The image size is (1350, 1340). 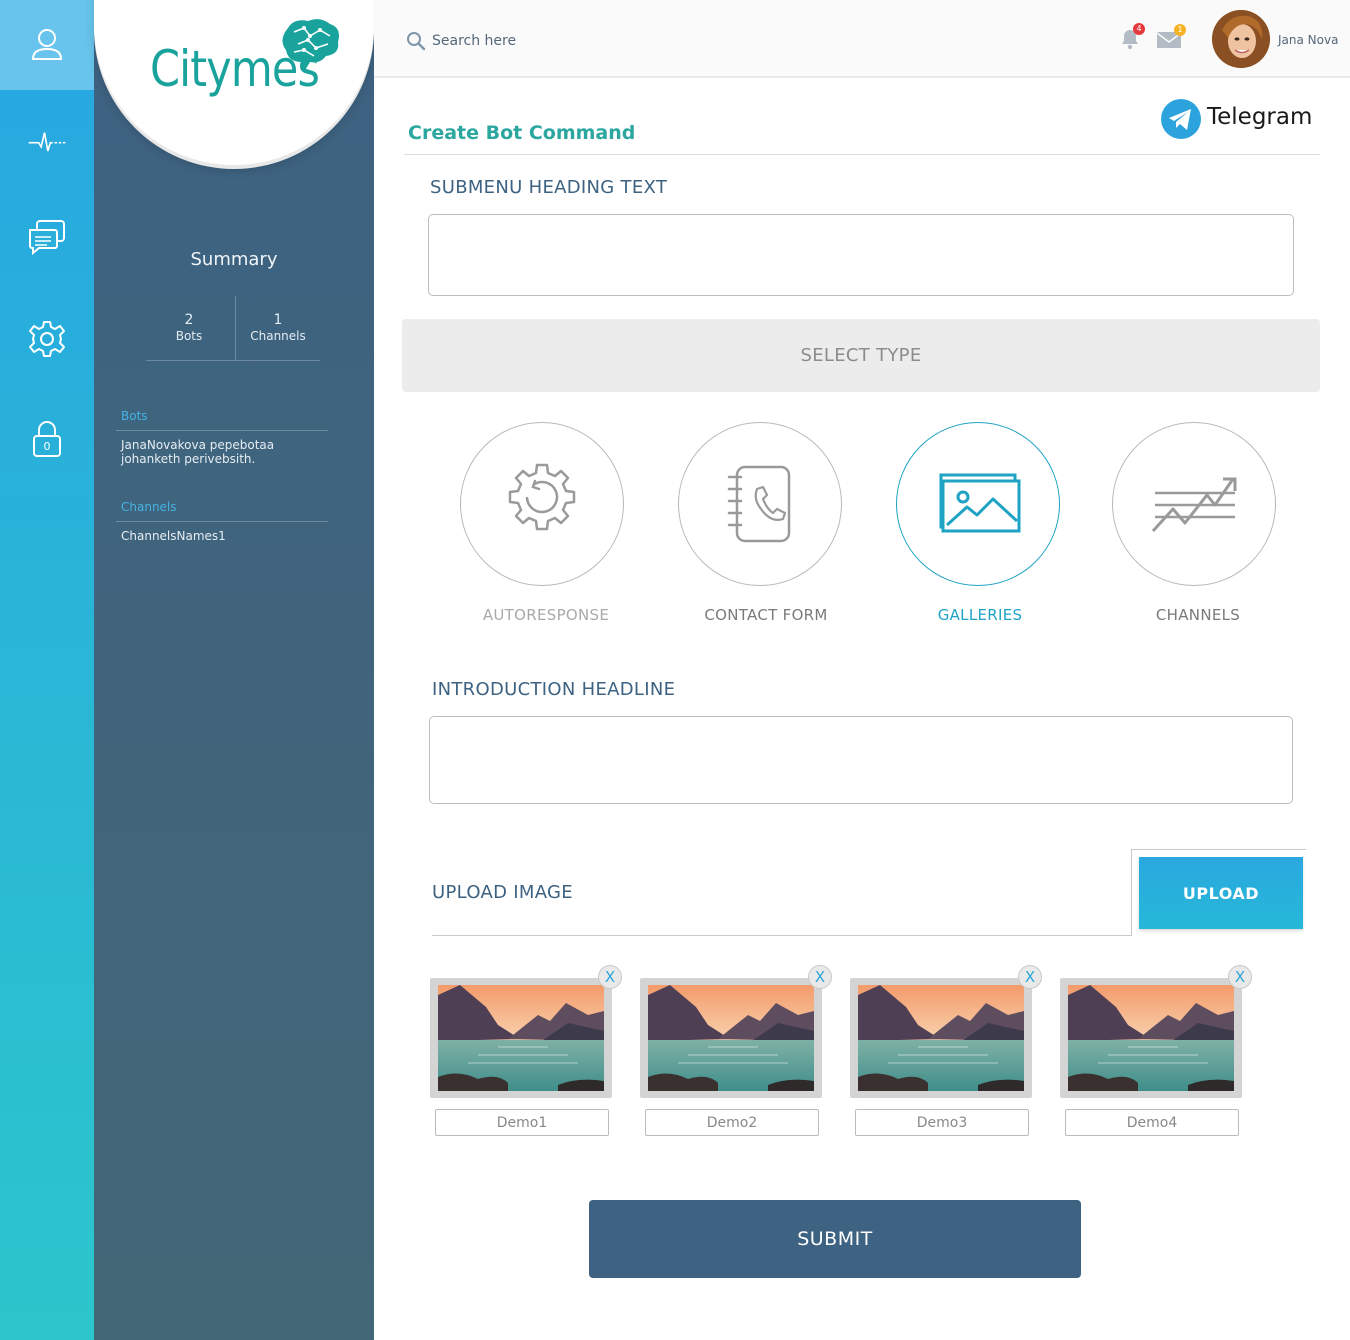 I want to click on settings-icon, so click(x=47, y=339).